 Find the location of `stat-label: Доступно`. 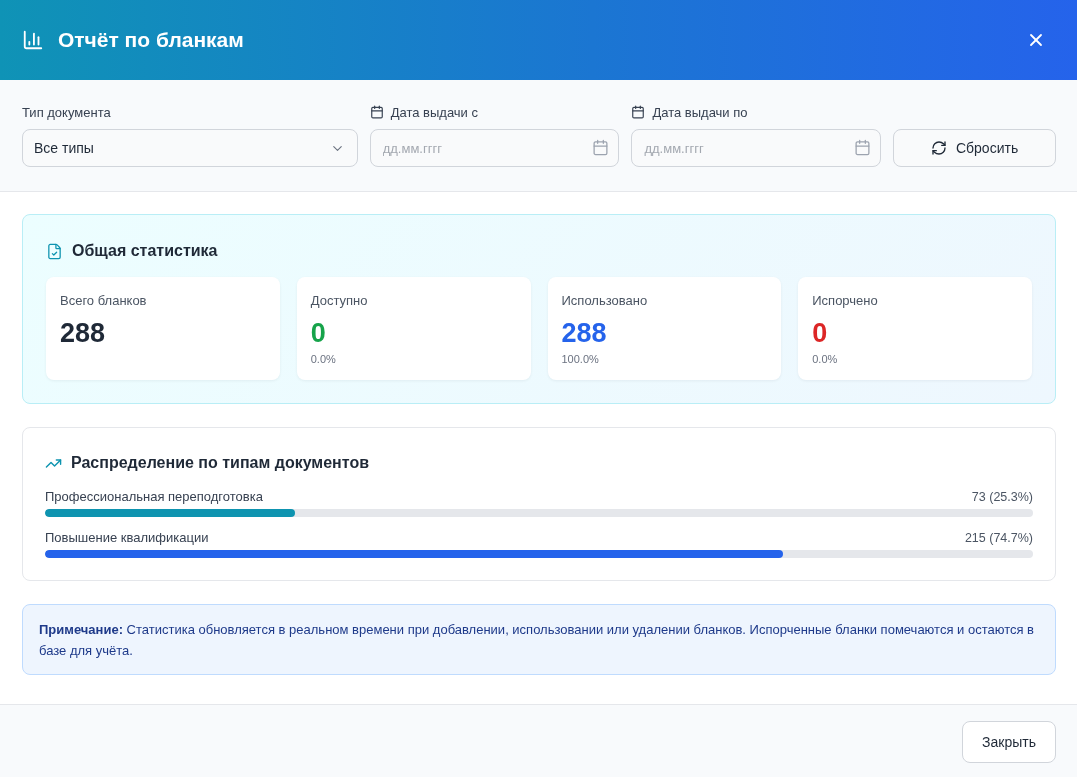

stat-label: Доступно is located at coordinates (339, 301).